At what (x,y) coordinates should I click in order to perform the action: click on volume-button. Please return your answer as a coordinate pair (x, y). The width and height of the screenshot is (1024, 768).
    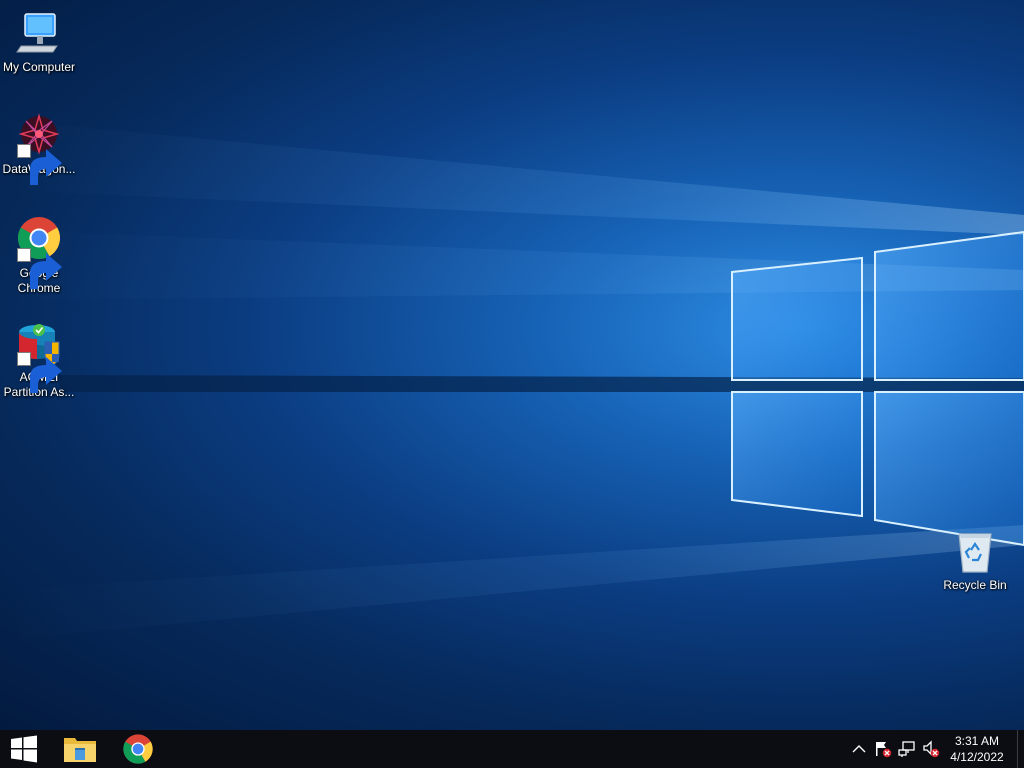
    Looking at the image, I should click on (931, 749).